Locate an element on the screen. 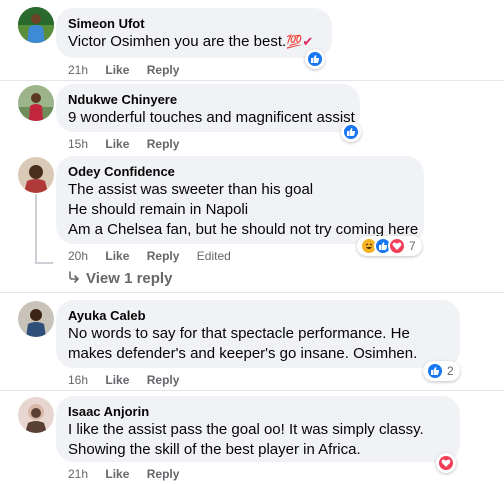 This screenshot has width=504, height=484. view-replies-label: View 1 reply is located at coordinates (129, 278).